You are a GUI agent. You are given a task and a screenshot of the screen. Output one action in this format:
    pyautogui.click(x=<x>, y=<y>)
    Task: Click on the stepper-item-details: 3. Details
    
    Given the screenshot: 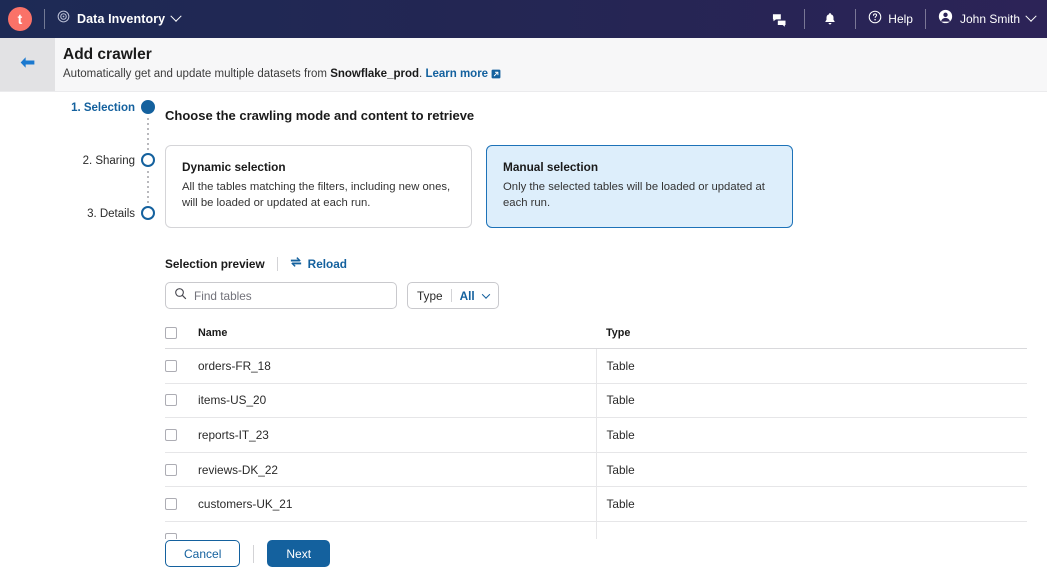 What is the action you would take?
    pyautogui.click(x=105, y=232)
    